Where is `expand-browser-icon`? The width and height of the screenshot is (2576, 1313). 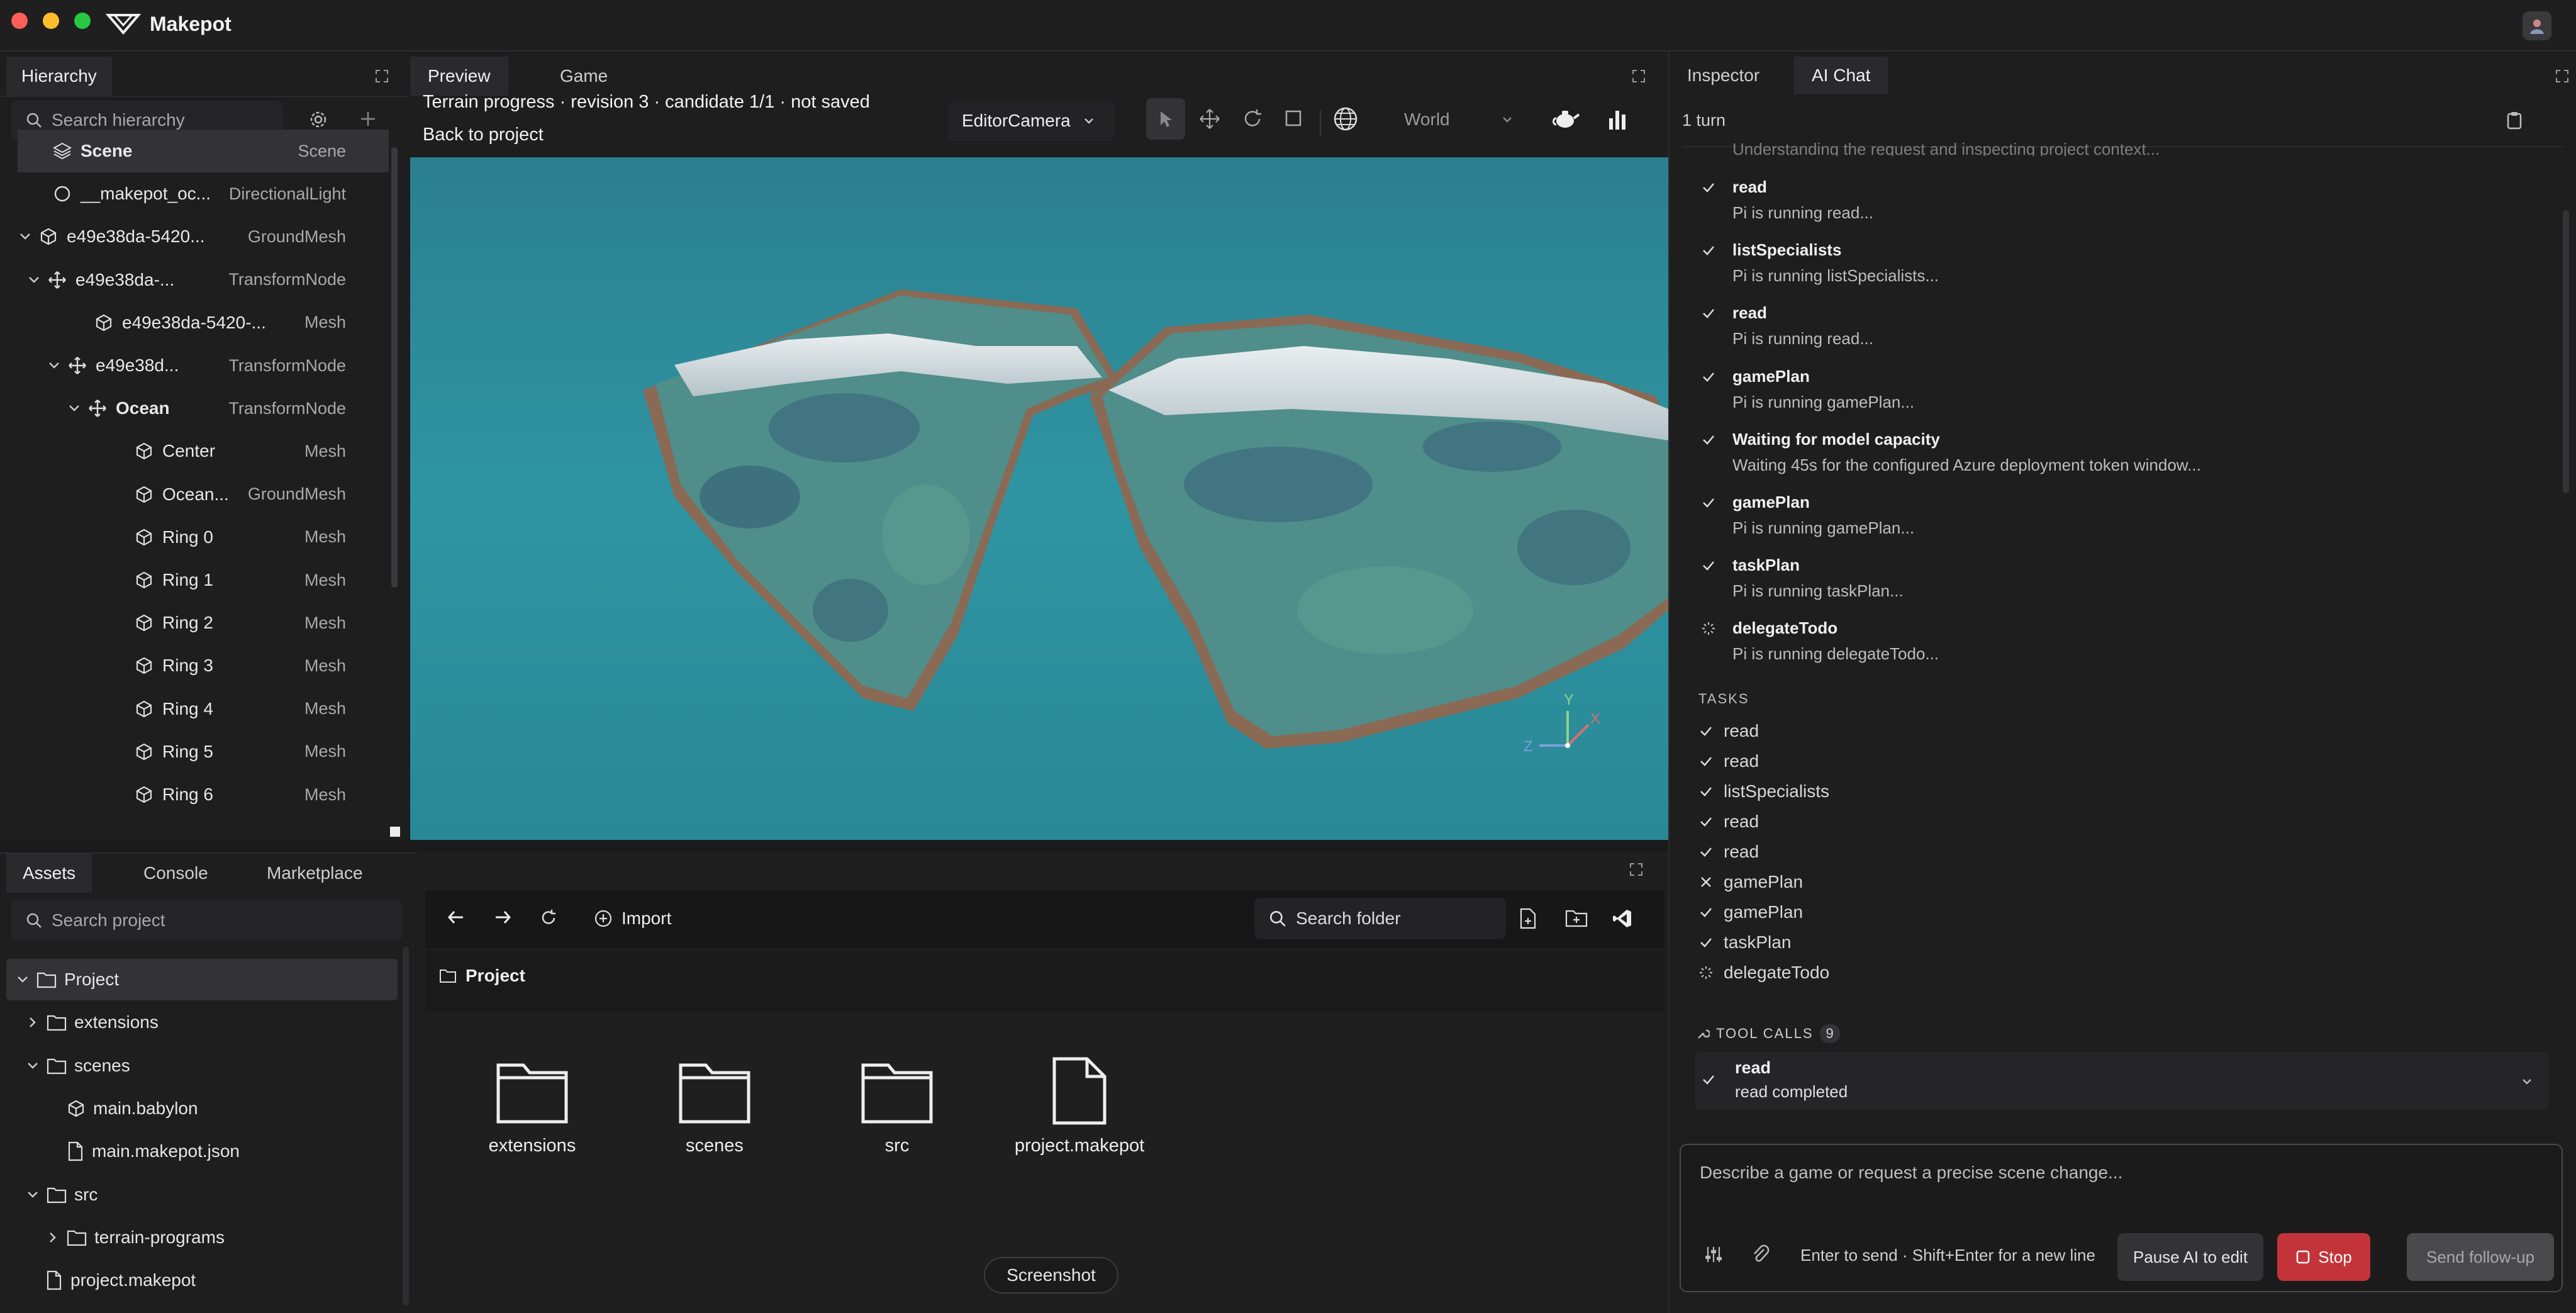 expand-browser-icon is located at coordinates (1636, 870).